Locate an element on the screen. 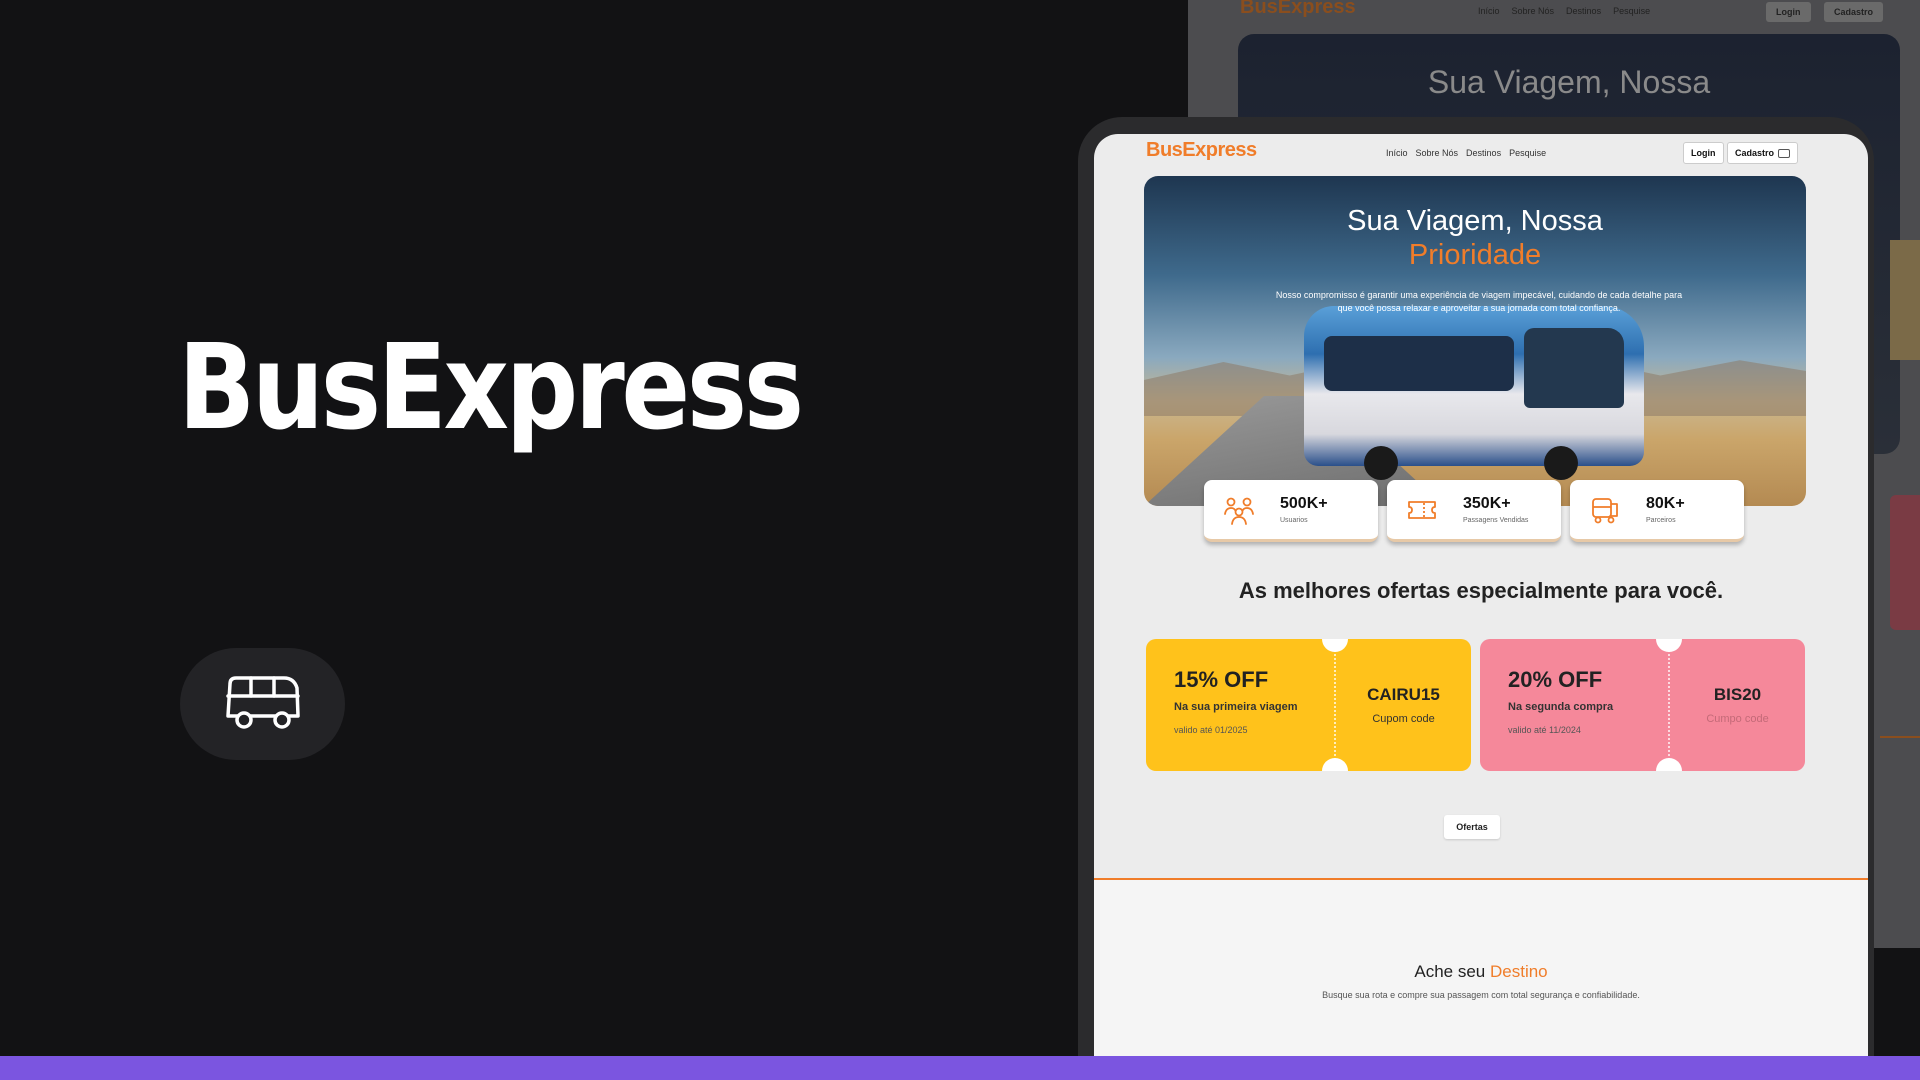  nav-link-pesquise: Pesquise is located at coordinates (1527, 153).